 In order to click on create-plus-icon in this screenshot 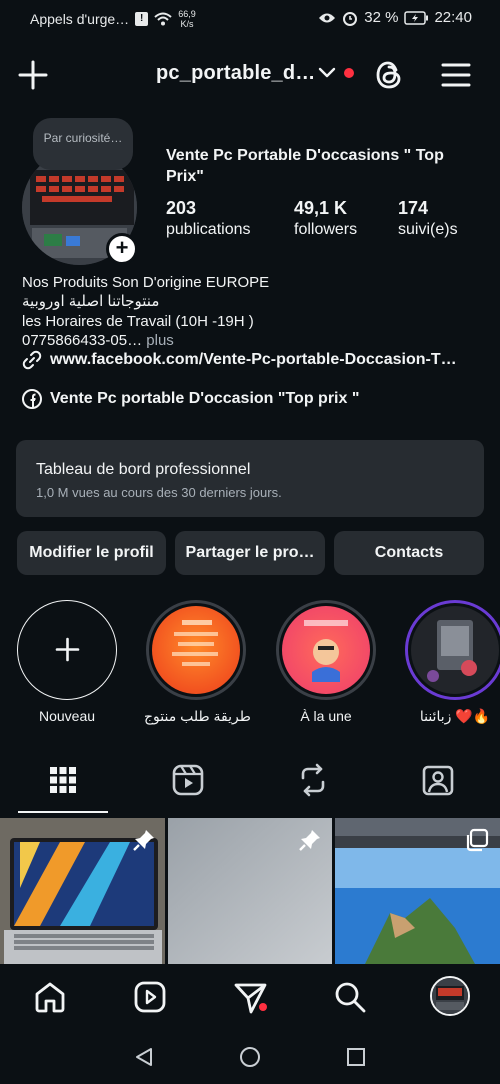, I will do `click(33, 75)`.